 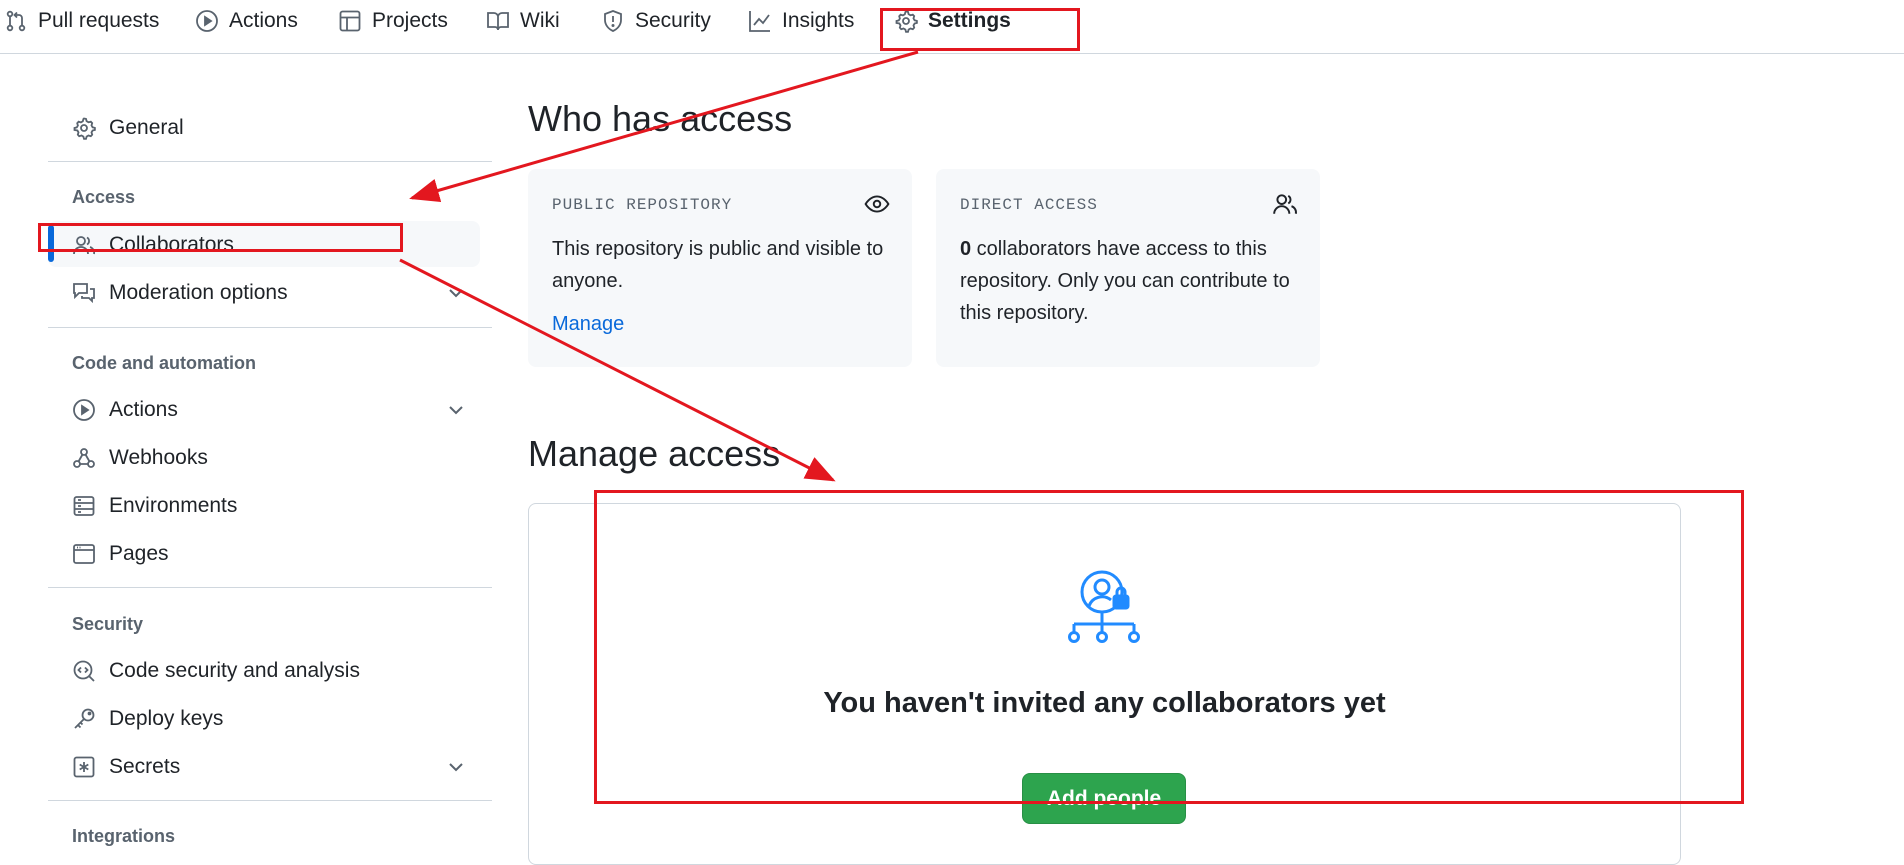 I want to click on sidebar-item-moderation-options: Moderation options, so click(x=180, y=293).